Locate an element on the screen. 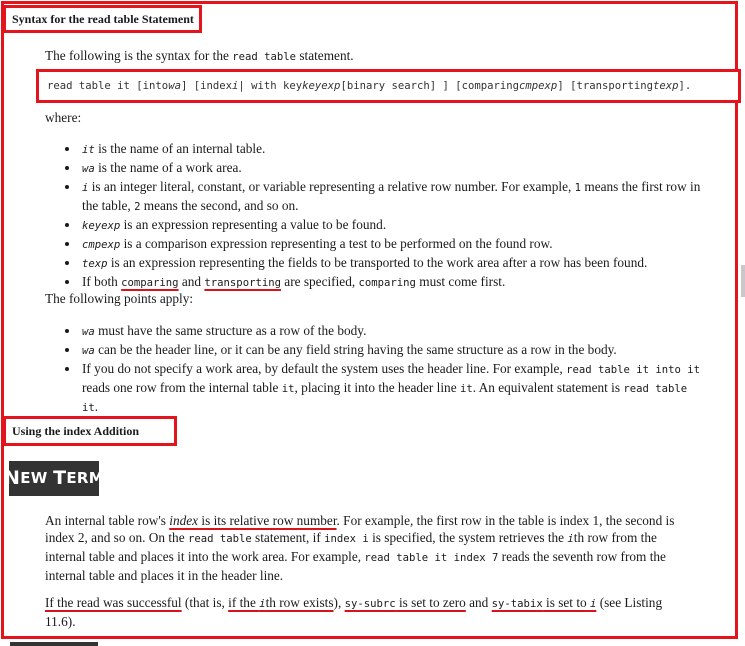  code: read table is located at coordinates (219, 539).